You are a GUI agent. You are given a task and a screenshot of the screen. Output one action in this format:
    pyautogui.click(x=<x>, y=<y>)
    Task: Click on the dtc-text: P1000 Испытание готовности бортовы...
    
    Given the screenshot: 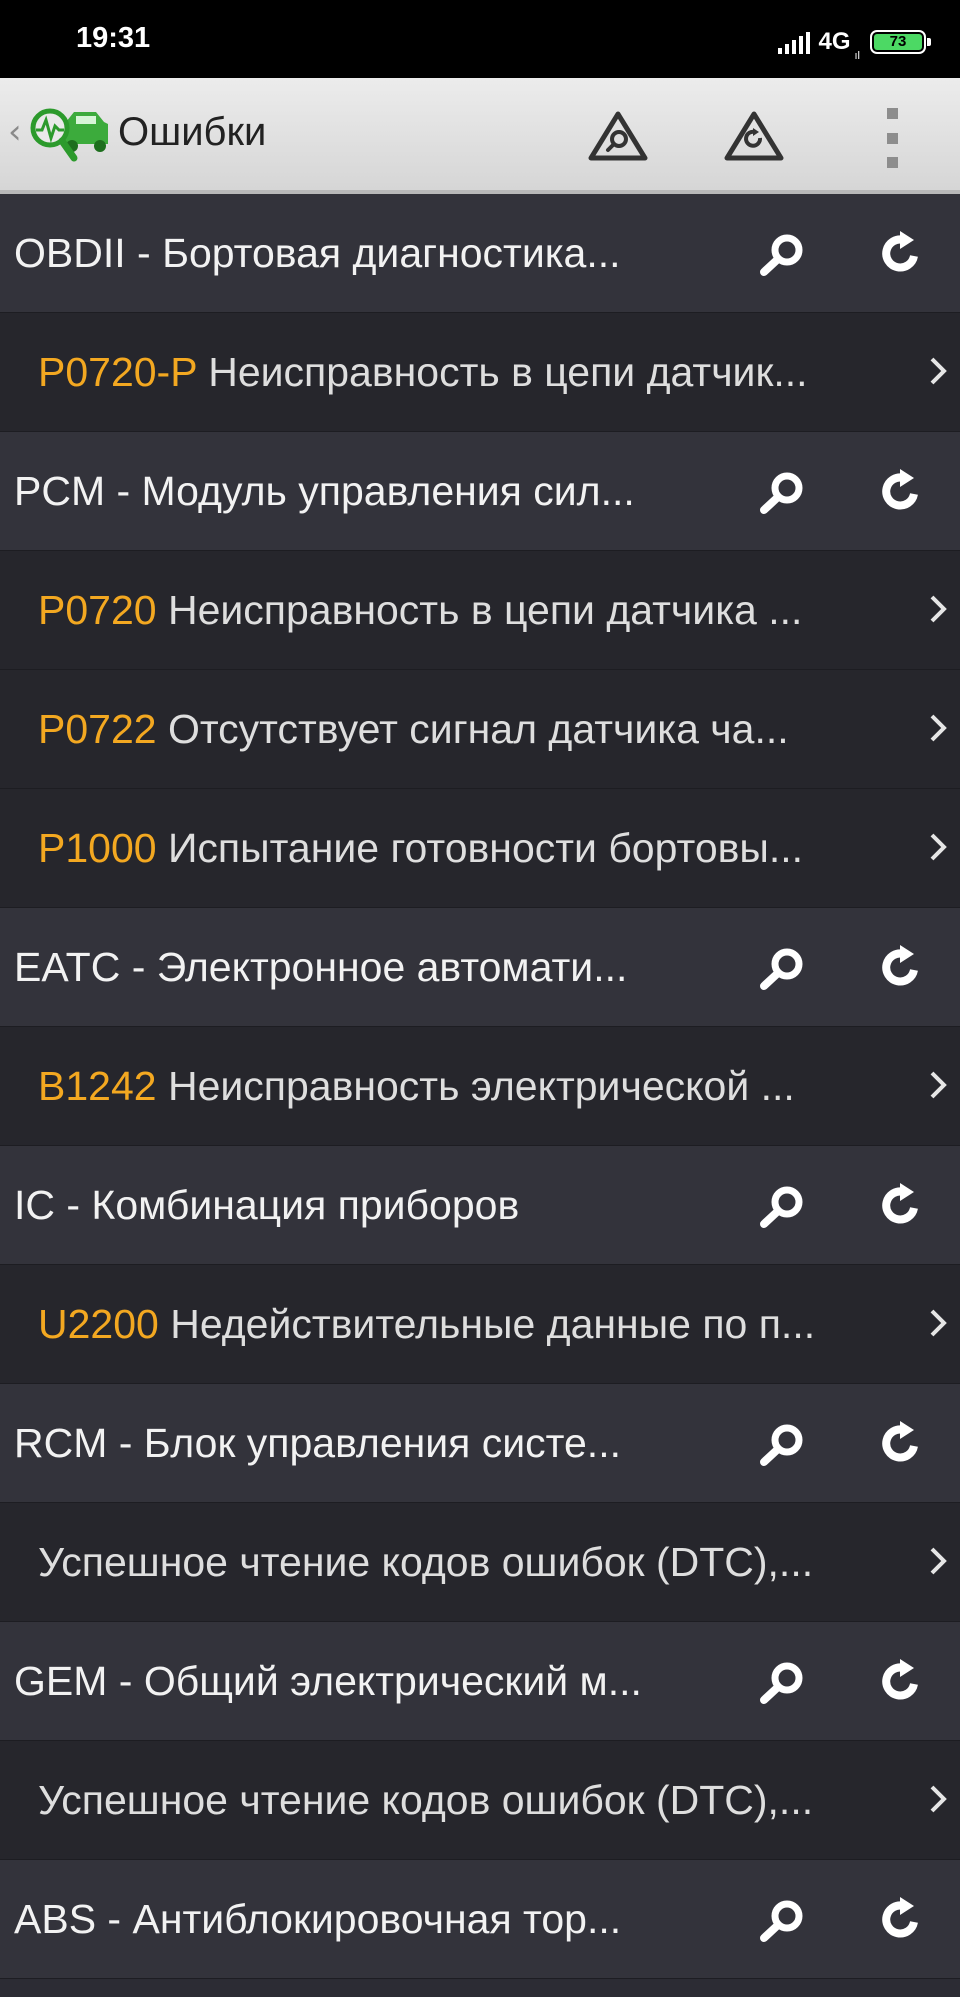 What is the action you would take?
    pyautogui.click(x=476, y=848)
    